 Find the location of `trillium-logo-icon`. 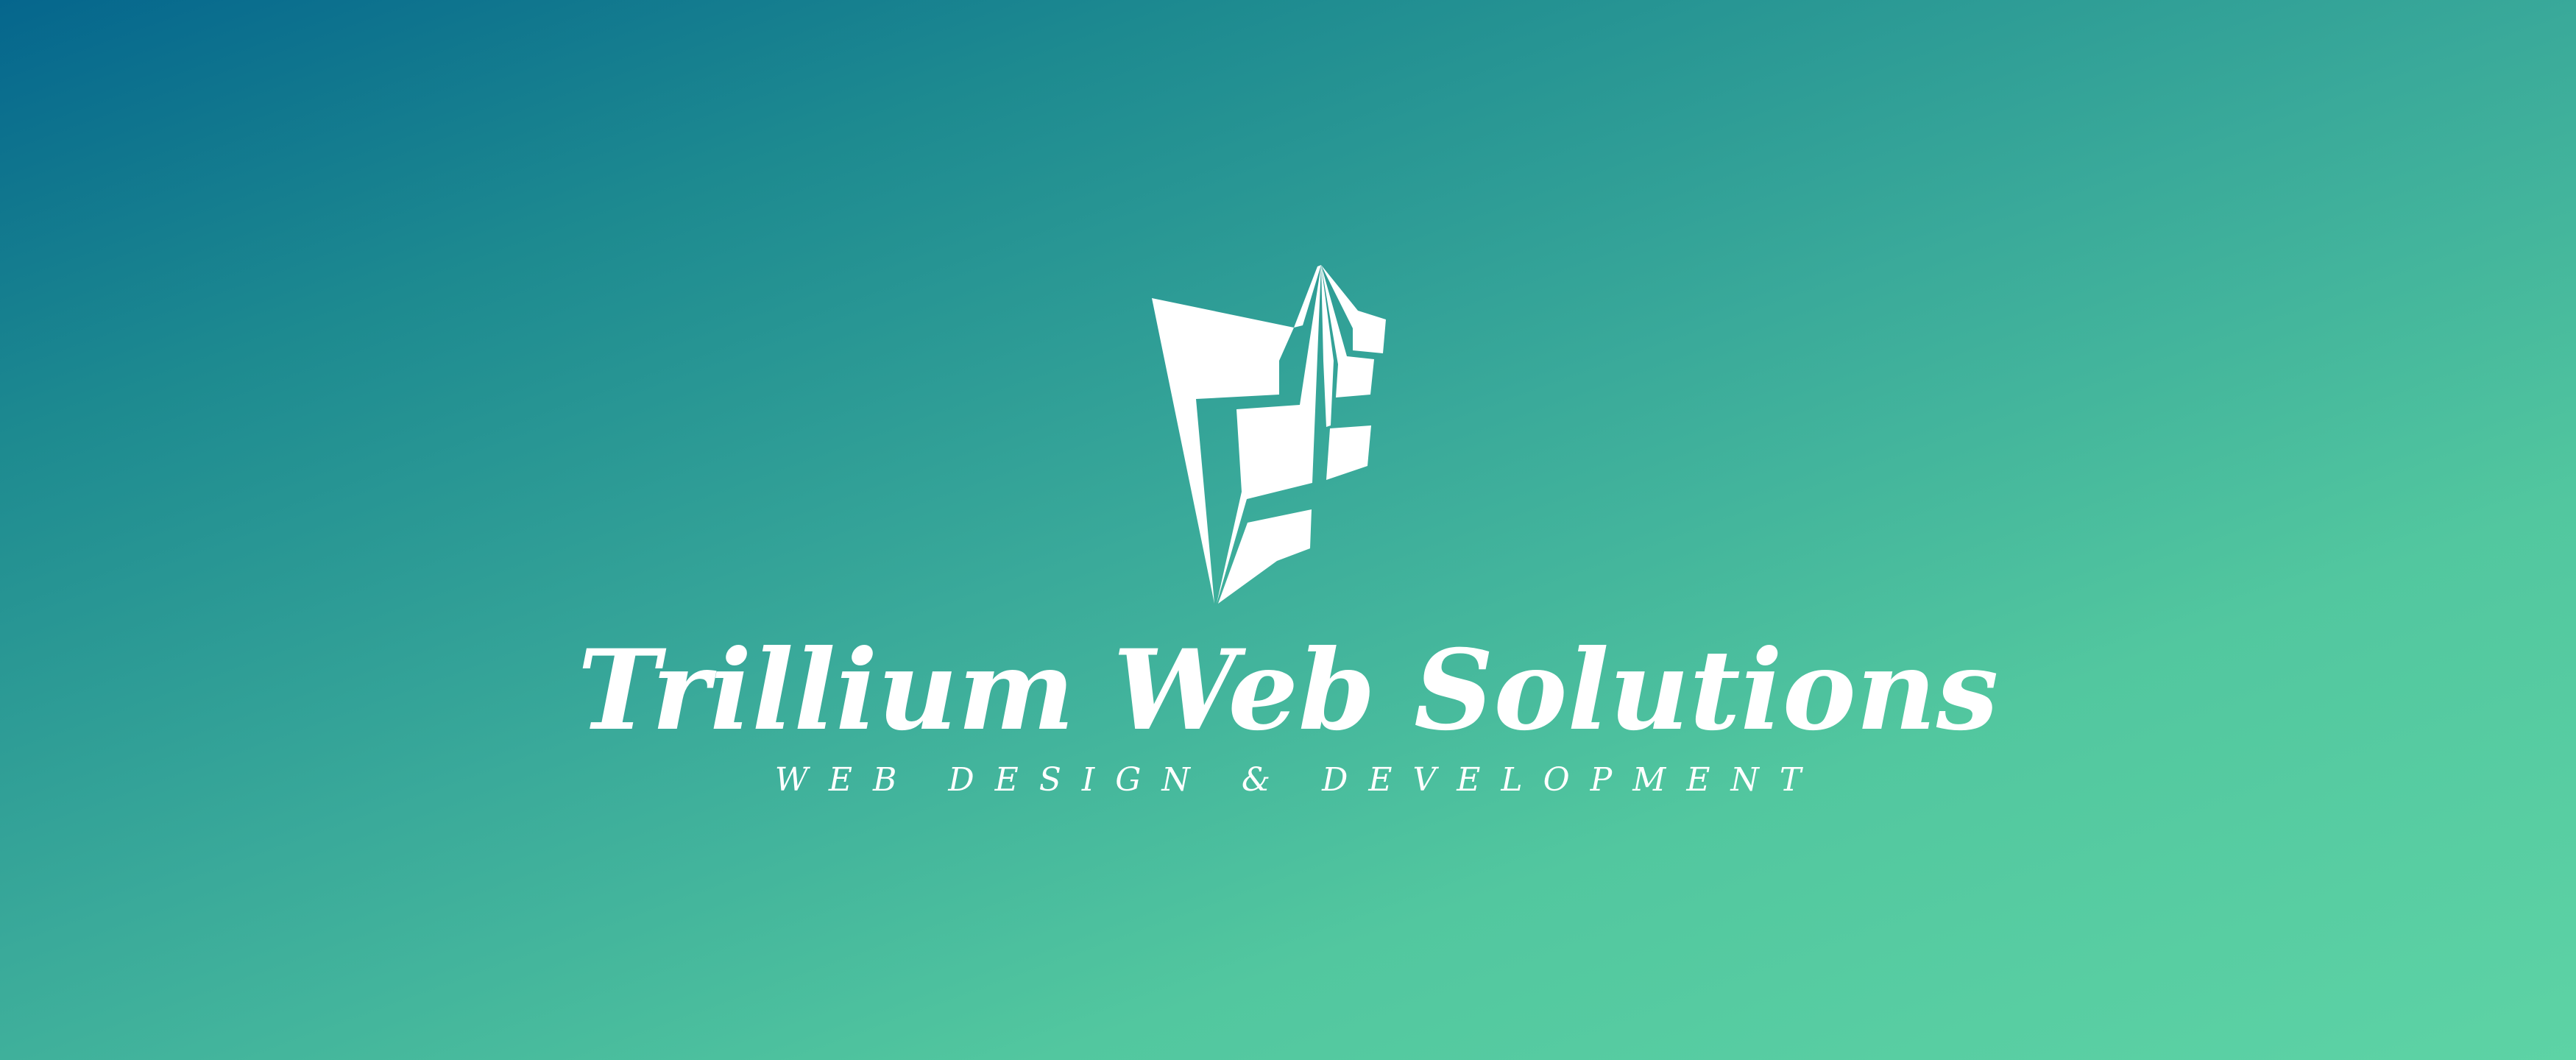

trillium-logo-icon is located at coordinates (1269, 434).